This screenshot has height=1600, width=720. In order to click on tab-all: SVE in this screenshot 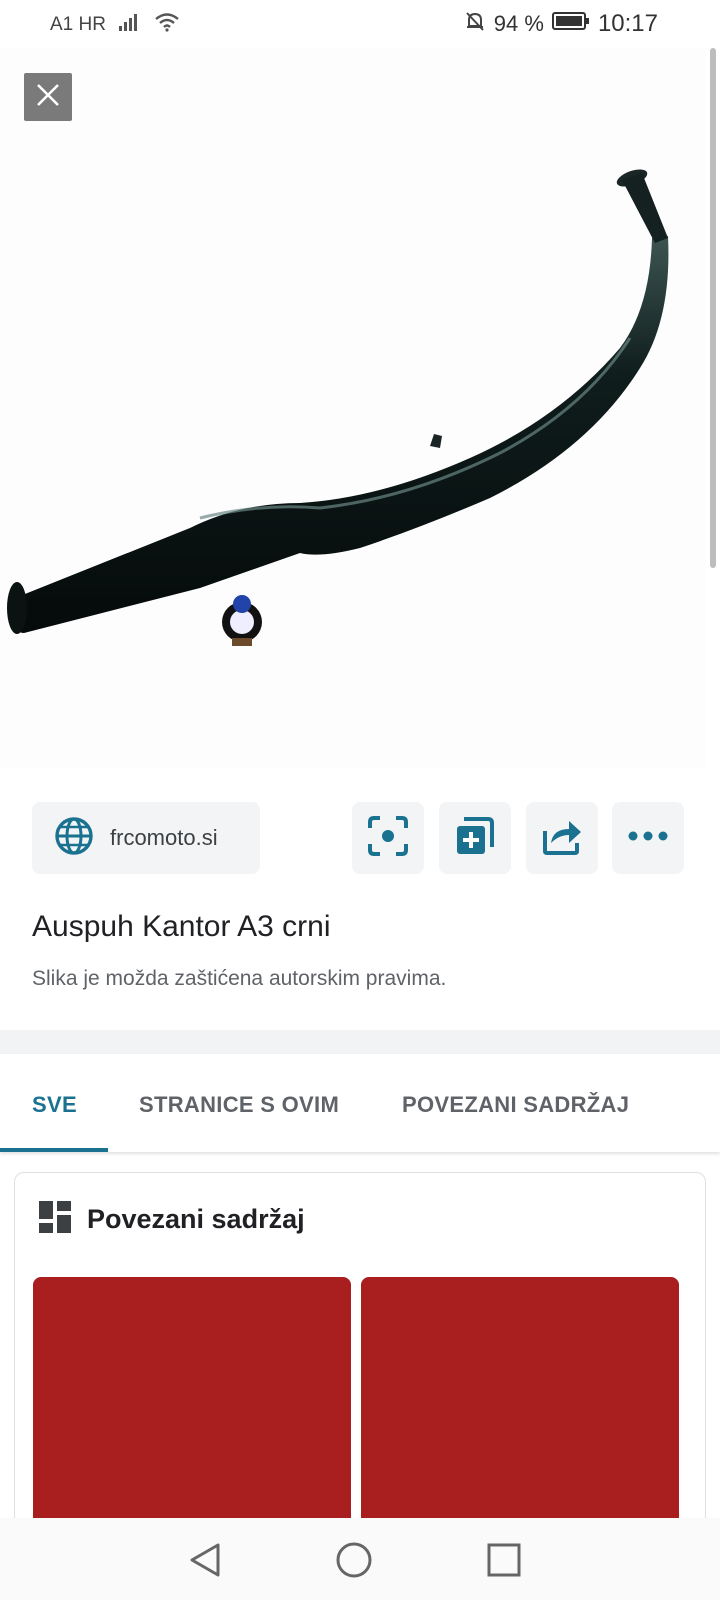, I will do `click(54, 1105)`.